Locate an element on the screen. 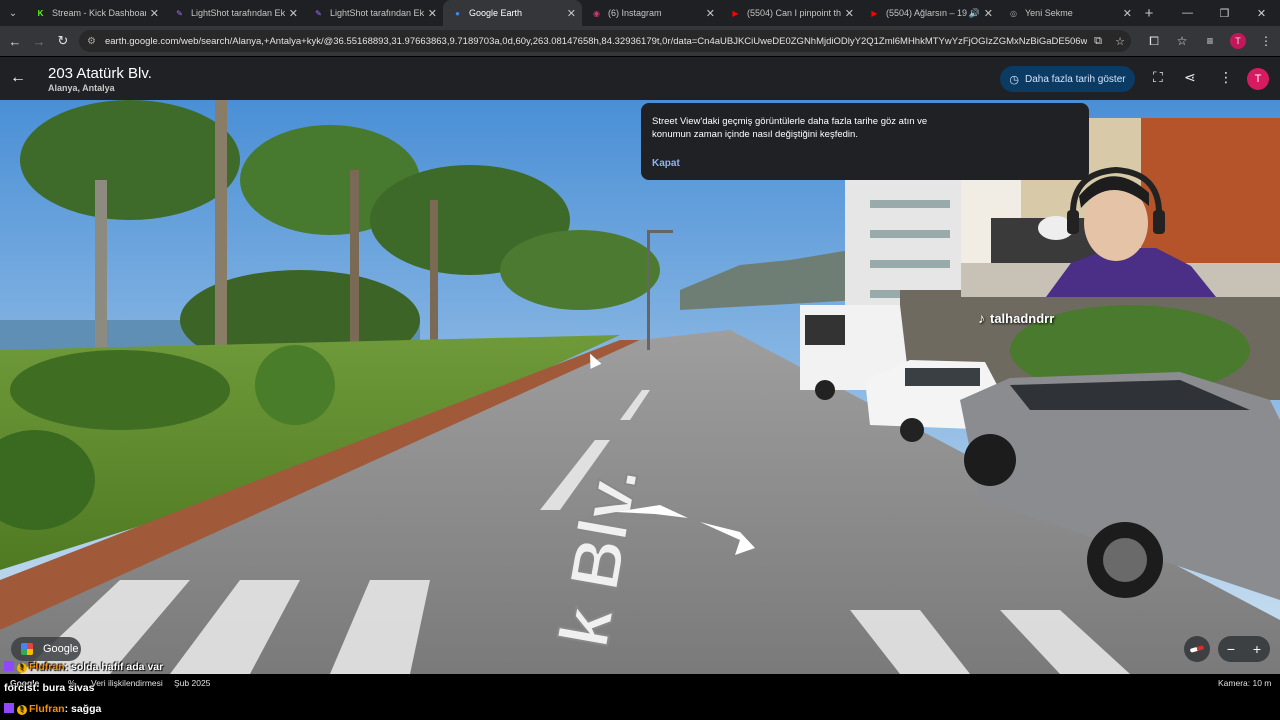 The width and height of the screenshot is (1280, 720). browser-tab: ● Google Earth ✕ is located at coordinates (512, 13).